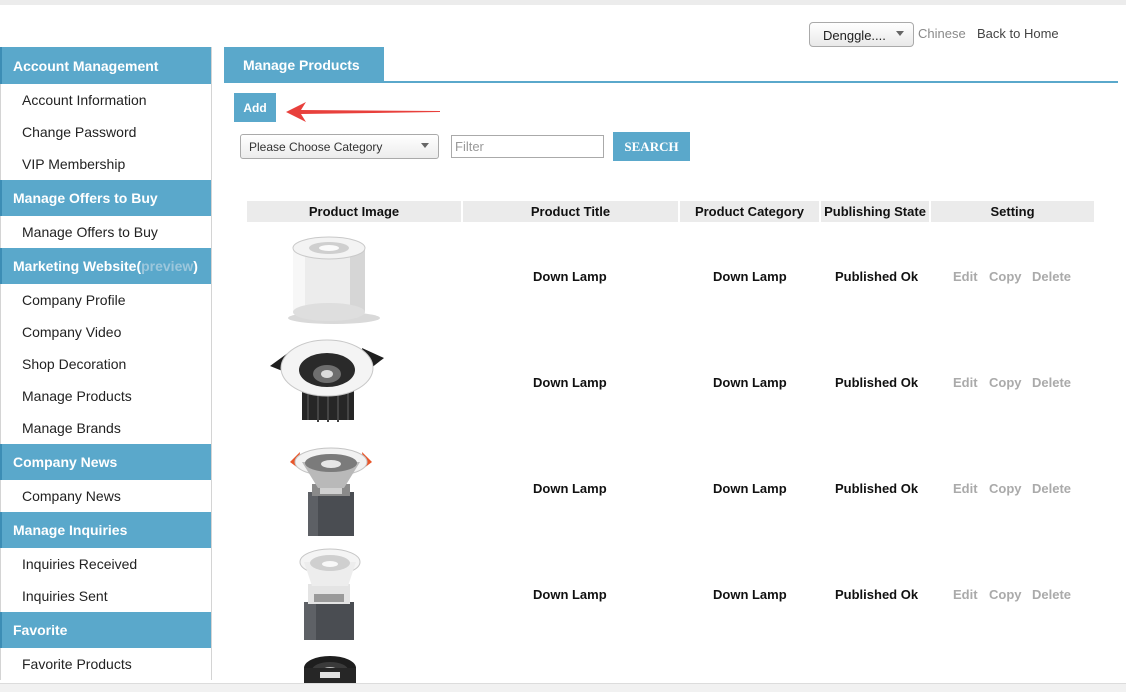 This screenshot has width=1126, height=692. Describe the element at coordinates (167, 266) in the screenshot. I see `preview-link: preview` at that location.